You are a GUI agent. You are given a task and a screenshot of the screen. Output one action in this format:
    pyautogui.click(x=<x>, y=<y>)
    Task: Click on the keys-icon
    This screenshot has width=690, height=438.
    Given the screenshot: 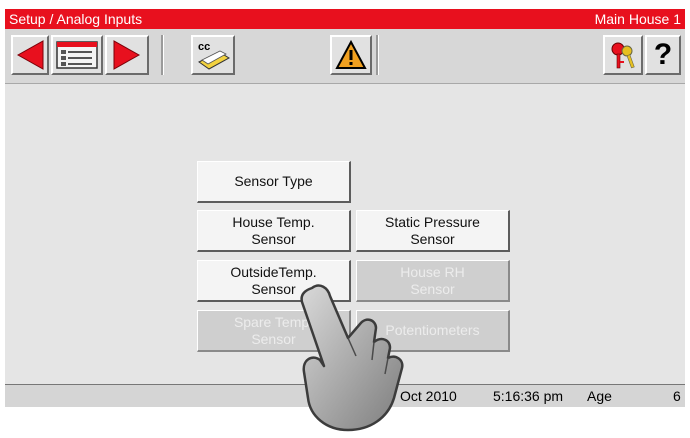 What is the action you would take?
    pyautogui.click(x=623, y=55)
    